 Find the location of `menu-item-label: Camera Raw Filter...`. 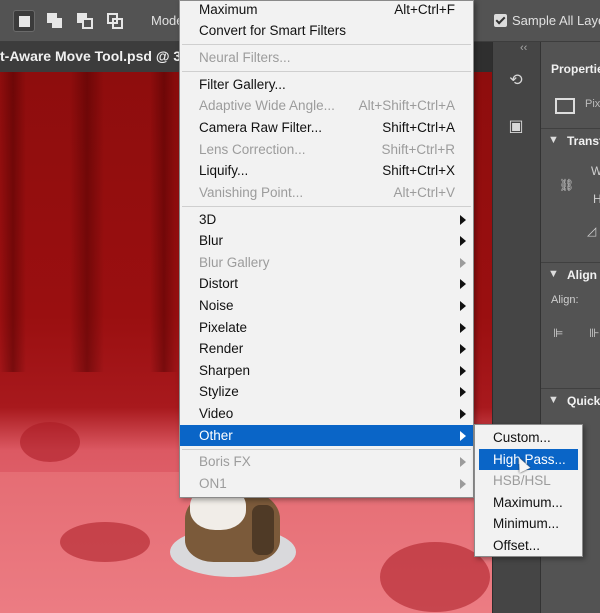

menu-item-label: Camera Raw Filter... is located at coordinates (261, 127).